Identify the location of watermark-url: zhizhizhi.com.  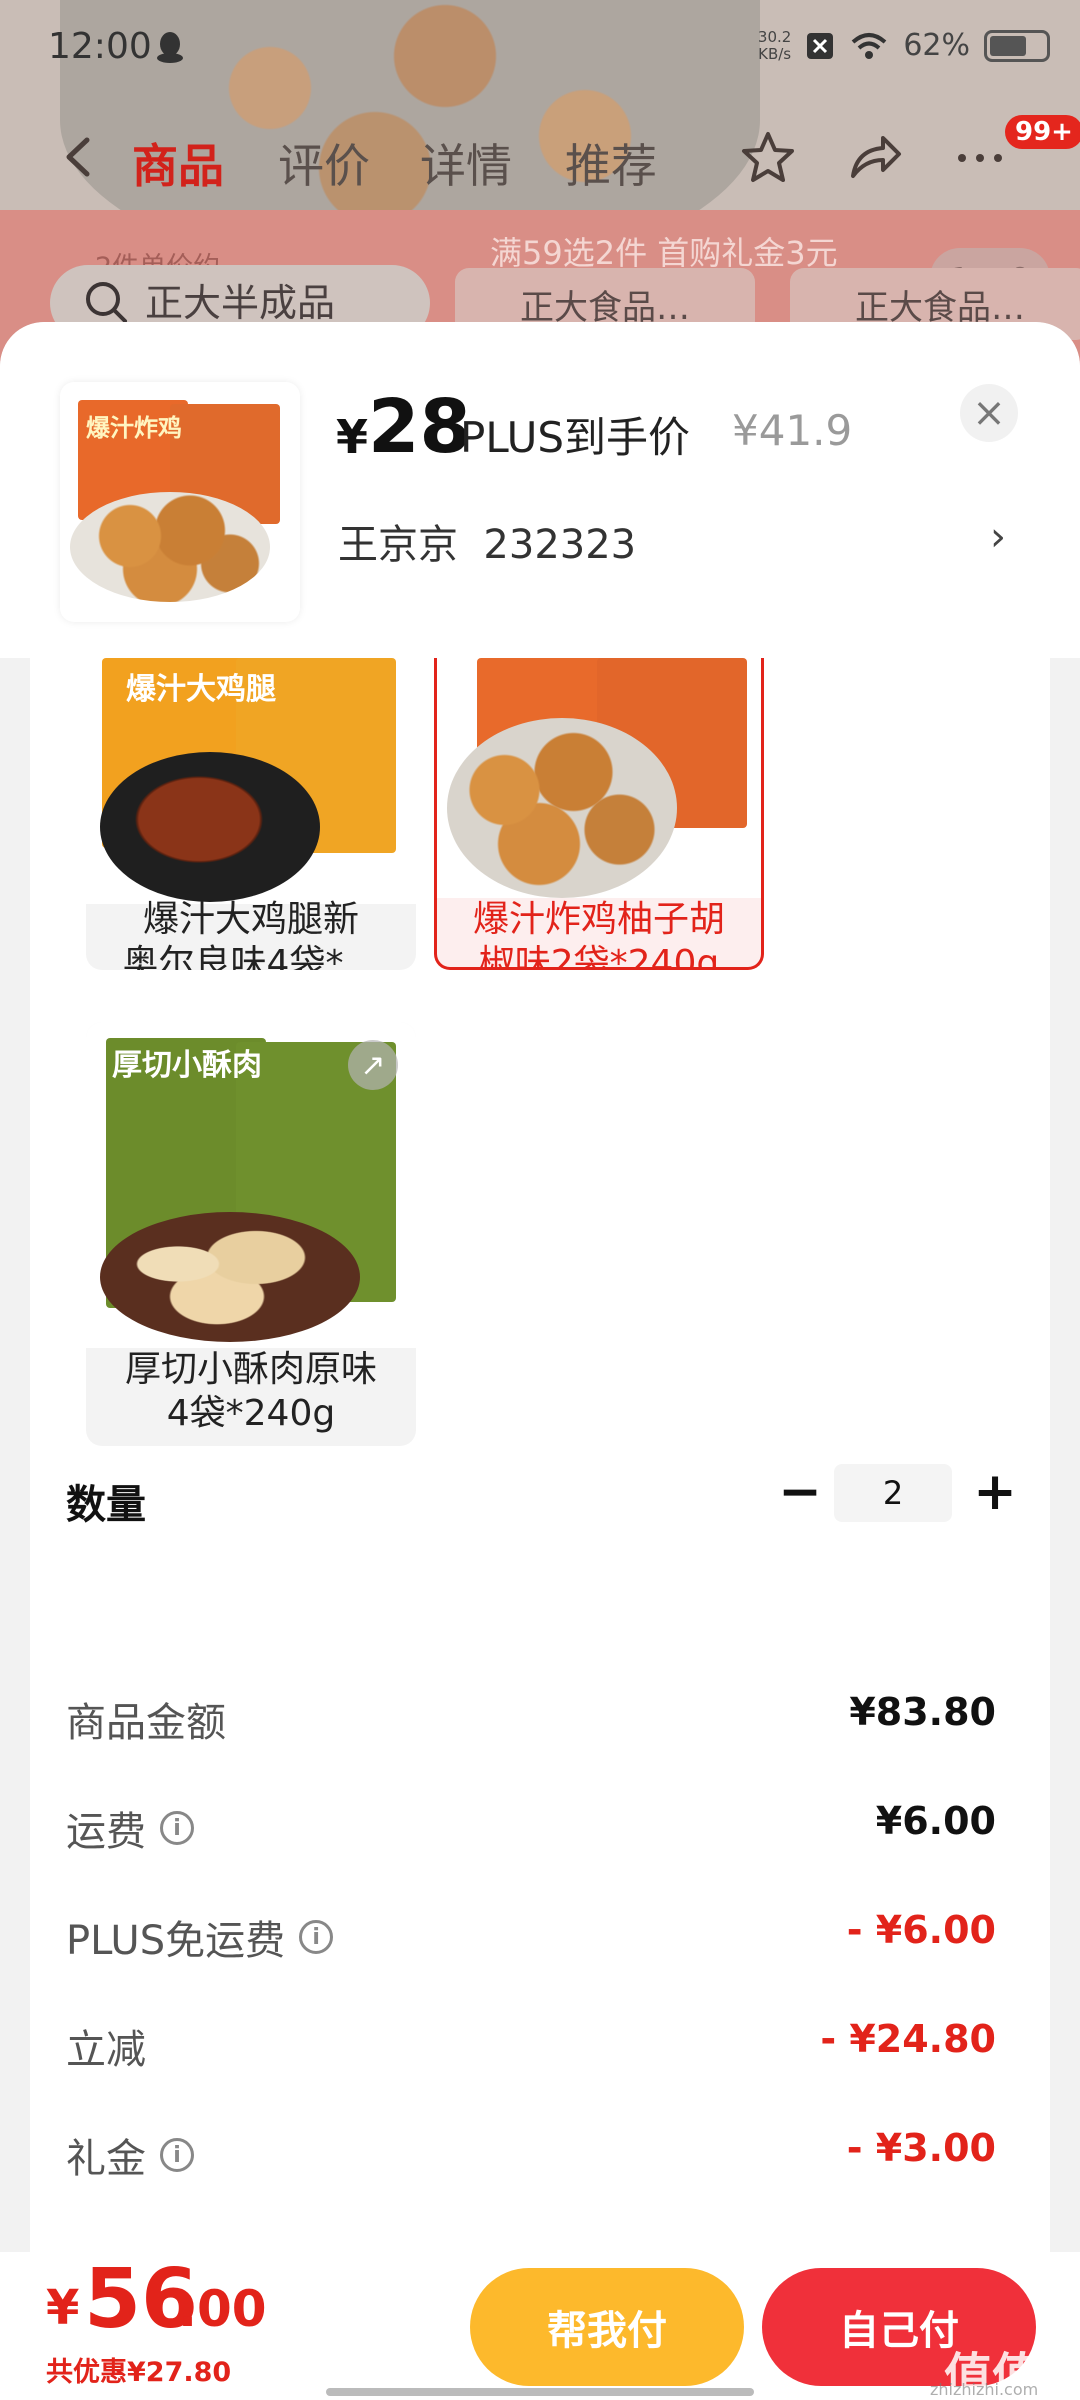
(984, 2389).